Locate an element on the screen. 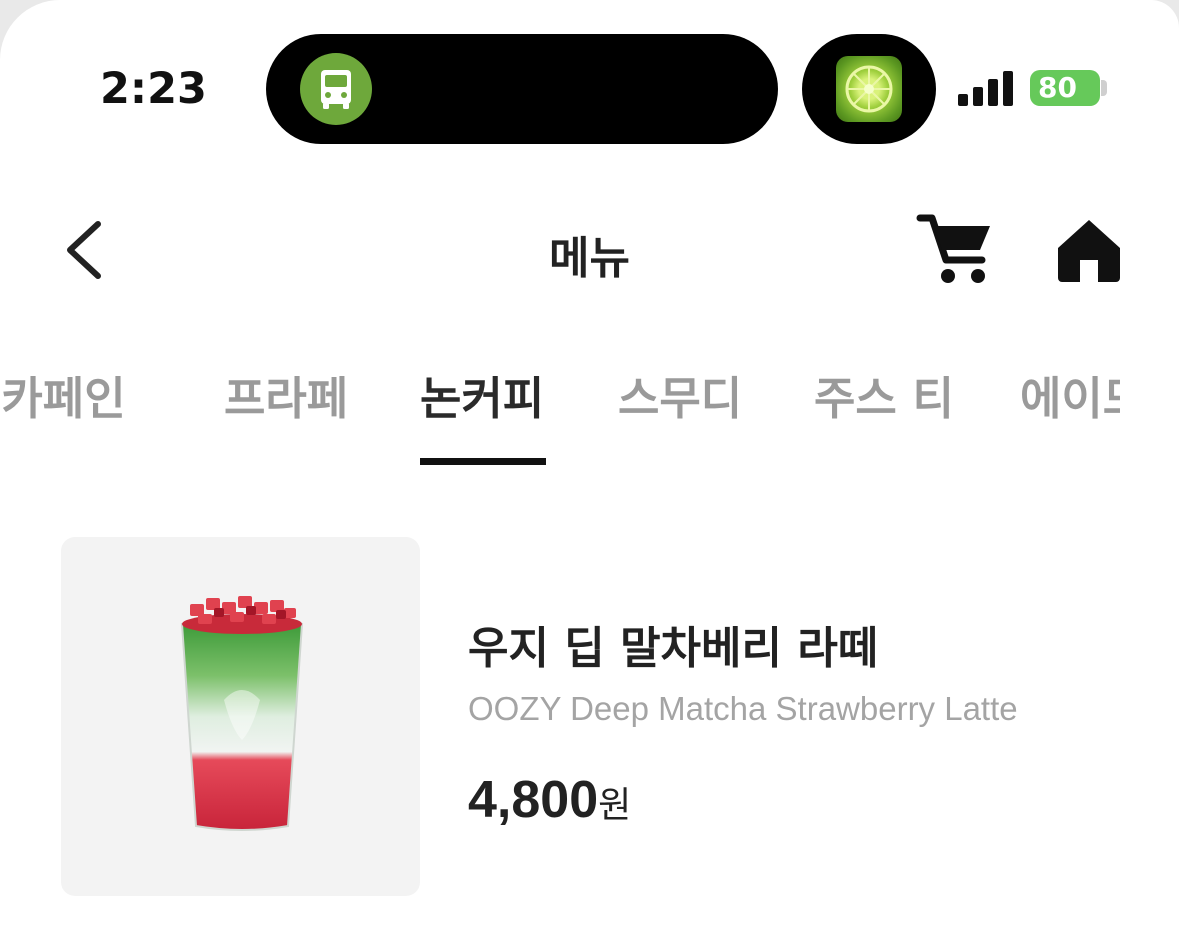  tab-smoothie: 스무디 is located at coordinates (680, 394).